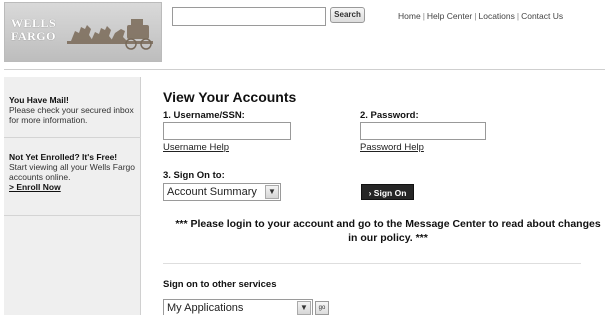  Describe the element at coordinates (35, 187) in the screenshot. I see `enroll-now-link: > Enroll Now` at that location.